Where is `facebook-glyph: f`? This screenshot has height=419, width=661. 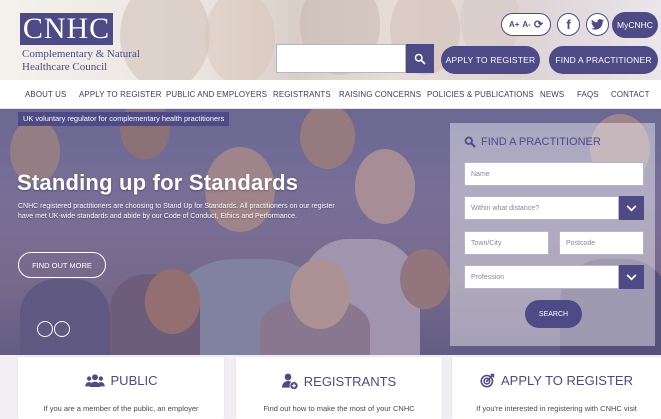 facebook-glyph: f is located at coordinates (568, 24).